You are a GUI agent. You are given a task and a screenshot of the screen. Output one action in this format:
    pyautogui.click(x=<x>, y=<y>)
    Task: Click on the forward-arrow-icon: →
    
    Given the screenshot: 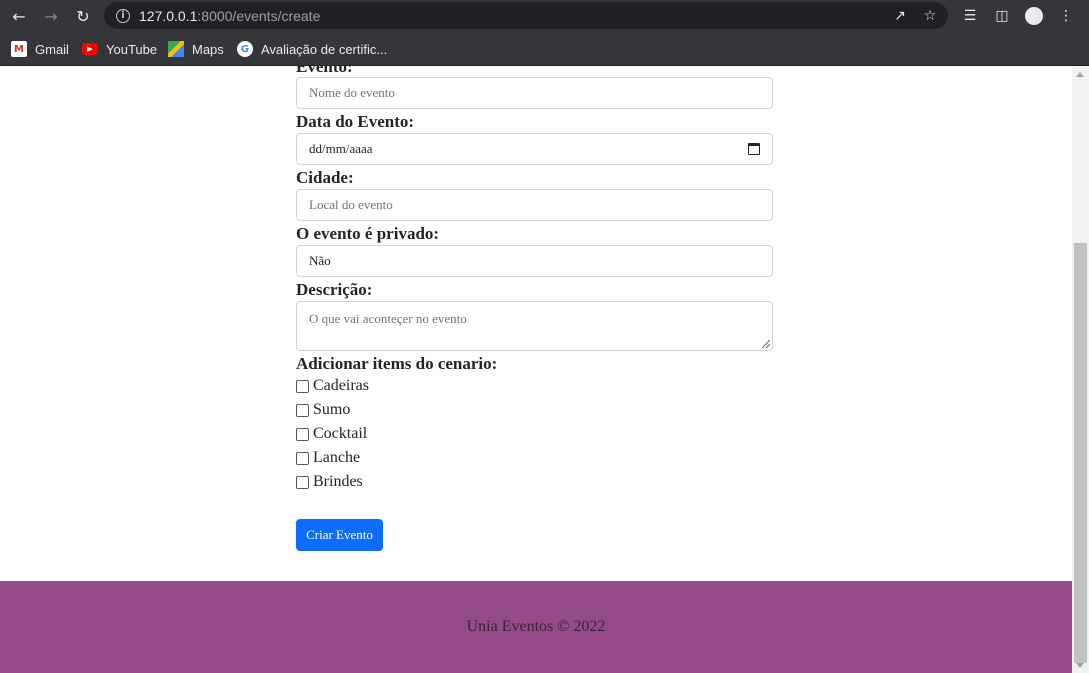 What is the action you would take?
    pyautogui.click(x=51, y=16)
    